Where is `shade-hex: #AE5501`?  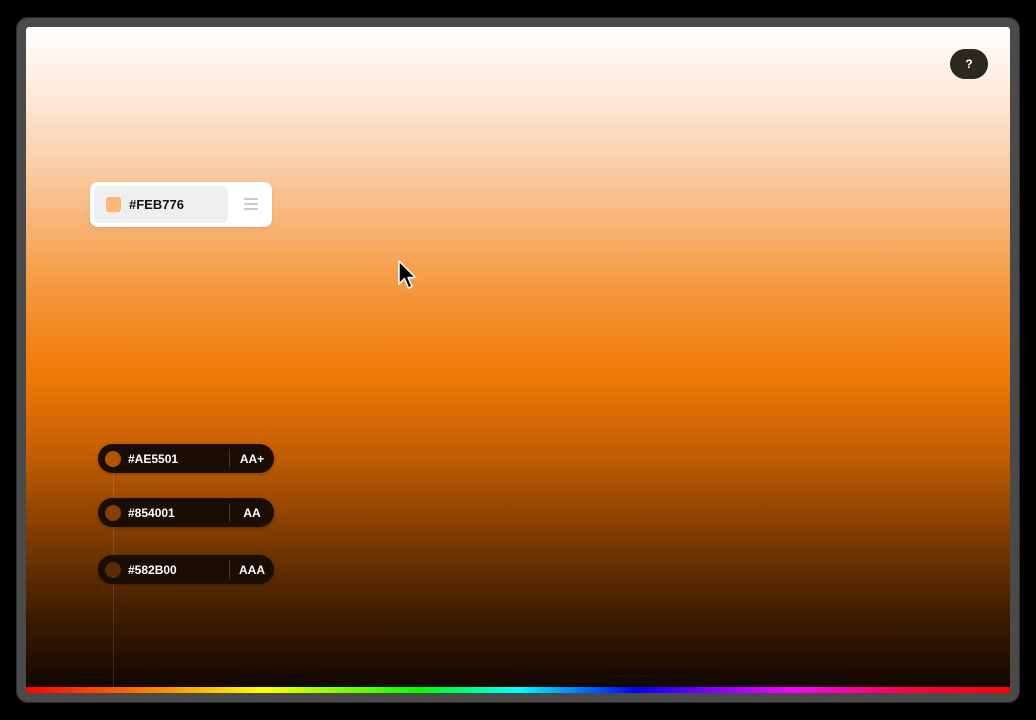 shade-hex: #AE5501 is located at coordinates (153, 458).